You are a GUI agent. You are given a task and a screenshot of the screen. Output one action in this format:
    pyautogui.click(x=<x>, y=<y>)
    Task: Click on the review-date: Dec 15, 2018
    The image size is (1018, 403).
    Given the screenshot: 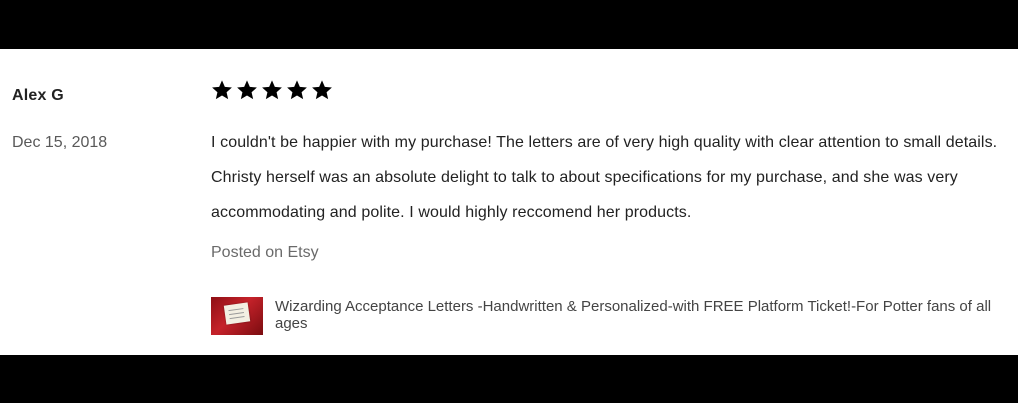 What is the action you would take?
    pyautogui.click(x=60, y=142)
    